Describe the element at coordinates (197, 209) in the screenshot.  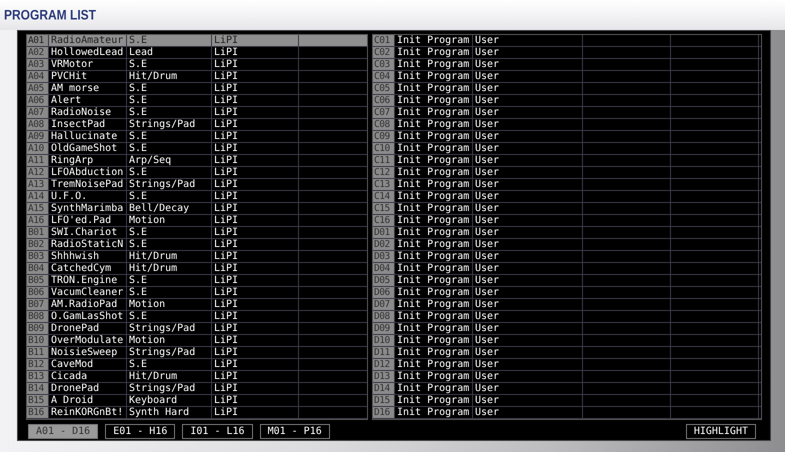
I see `program-row: A15 SynthMarimba Bell/Decay LiPI` at that location.